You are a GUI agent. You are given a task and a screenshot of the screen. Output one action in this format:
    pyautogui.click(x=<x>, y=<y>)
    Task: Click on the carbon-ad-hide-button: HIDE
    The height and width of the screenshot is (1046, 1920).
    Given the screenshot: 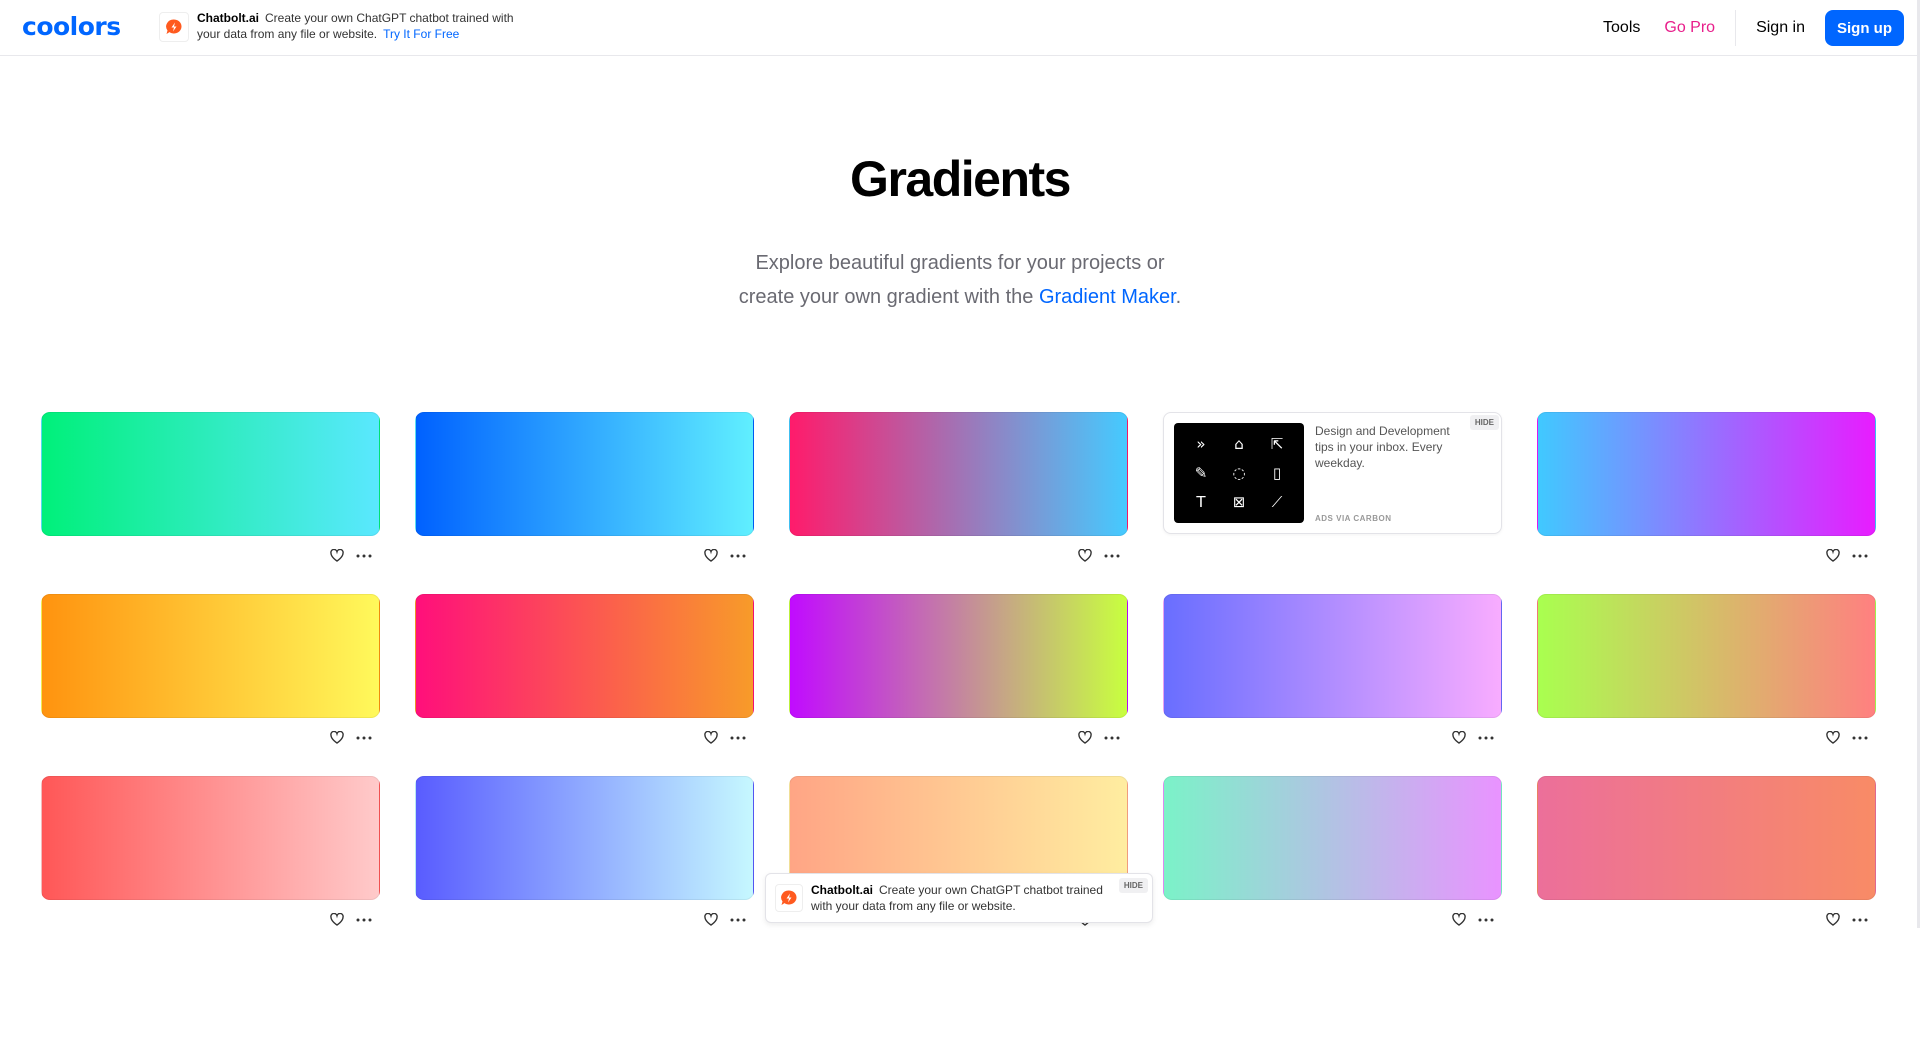 What is the action you would take?
    pyautogui.click(x=1484, y=422)
    